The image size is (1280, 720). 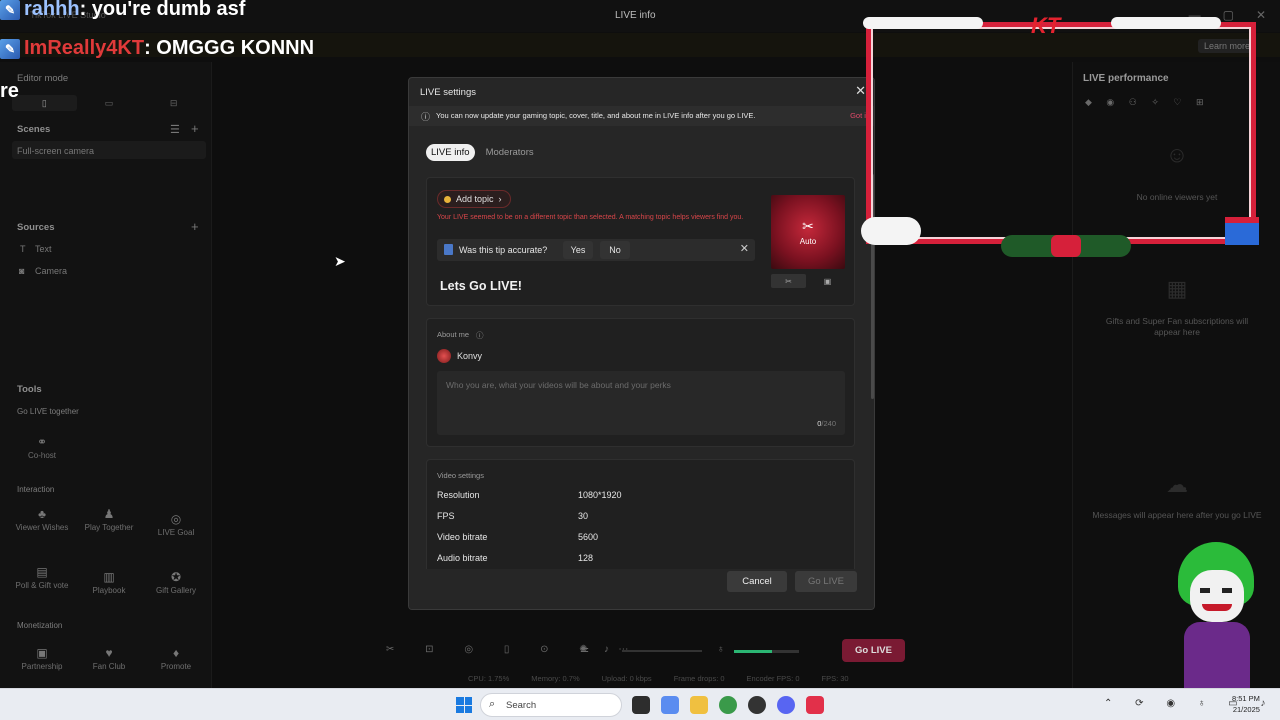 I want to click on search-icon: ⌕, so click(x=492, y=704).